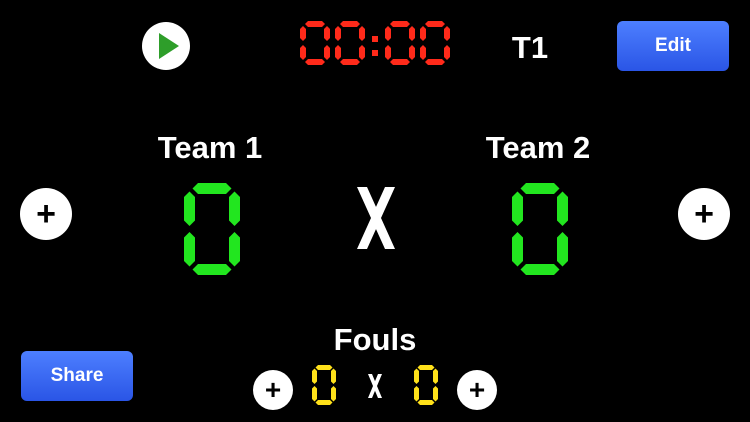 The image size is (750, 422). I want to click on period-indicator: T1, so click(530, 47).